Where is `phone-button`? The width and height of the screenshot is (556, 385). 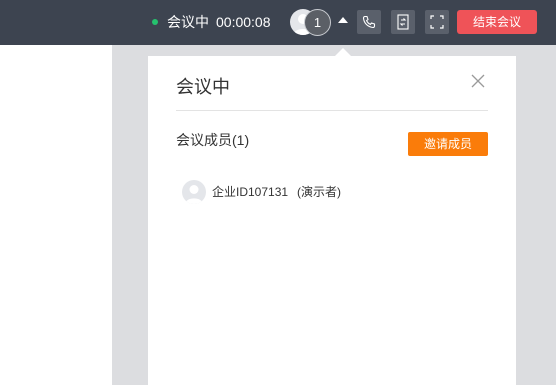 phone-button is located at coordinates (369, 22).